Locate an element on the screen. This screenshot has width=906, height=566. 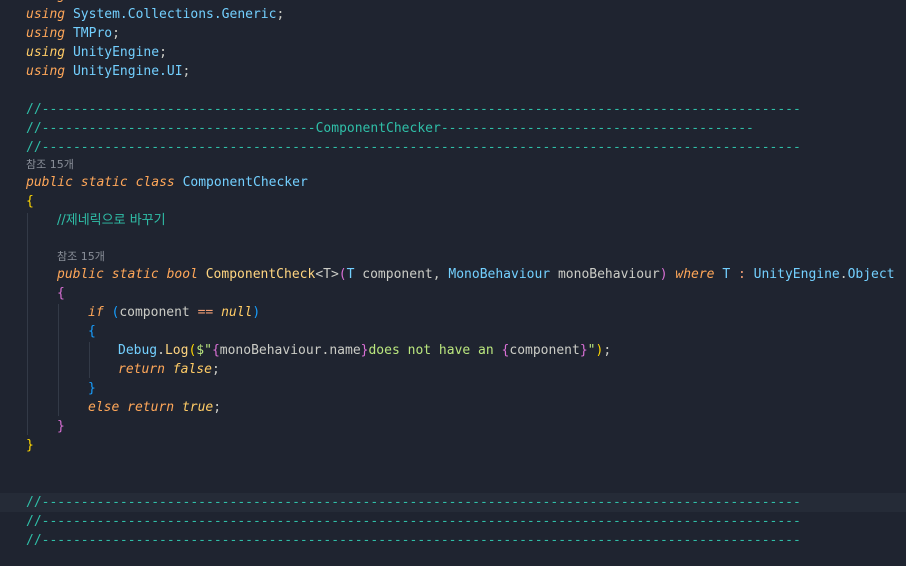
namespace: UnityEngine is located at coordinates (116, 52).